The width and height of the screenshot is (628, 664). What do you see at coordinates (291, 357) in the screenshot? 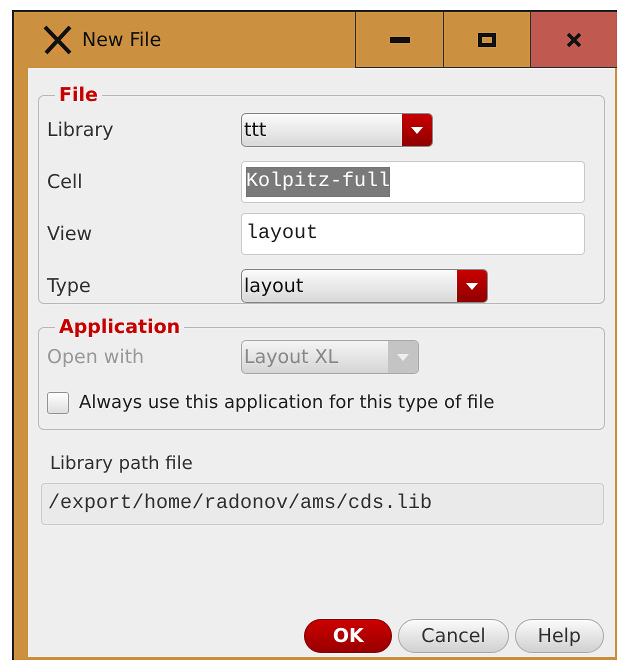
I see `dropdown-value: Layout XL` at bounding box center [291, 357].